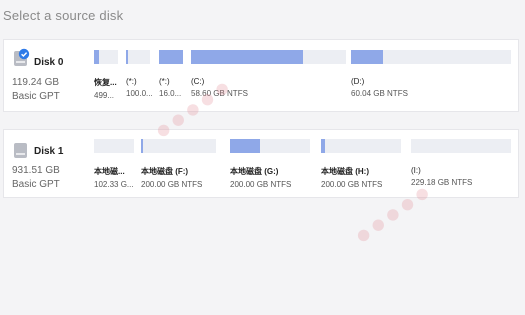 The height and width of the screenshot is (315, 525). What do you see at coordinates (268, 74) in the screenshot?
I see `partition-c: (C:) 58.60 GB NTFS` at bounding box center [268, 74].